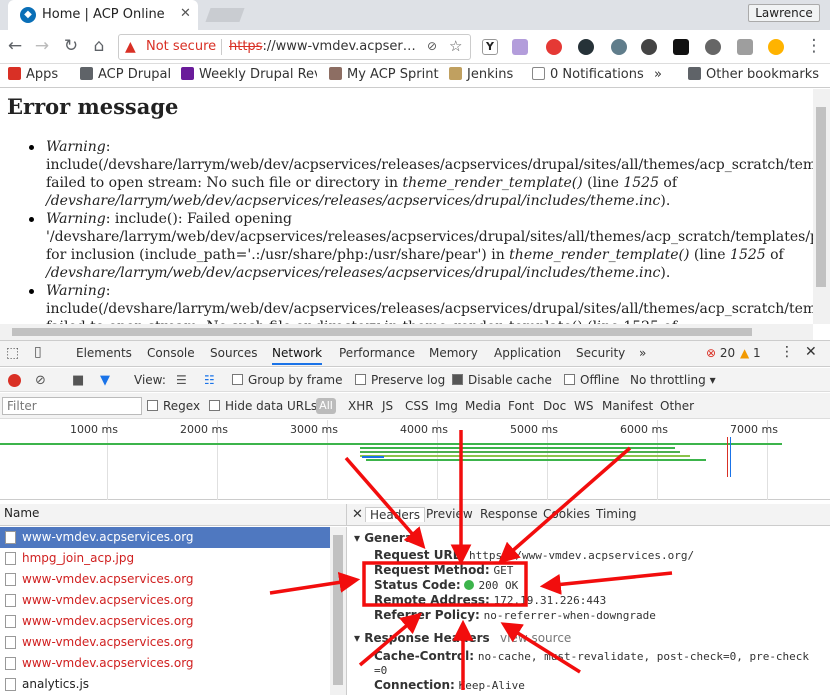 This screenshot has height=695, width=830. I want to click on type-filter-all: All, so click(326, 406).